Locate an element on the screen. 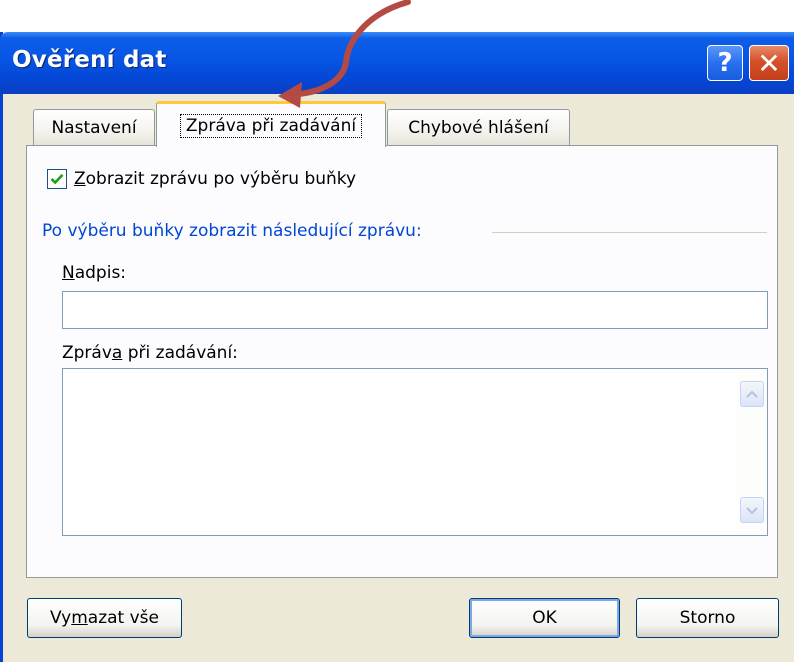 This screenshot has height=662, width=794. checkmark-icon is located at coordinates (57, 179).